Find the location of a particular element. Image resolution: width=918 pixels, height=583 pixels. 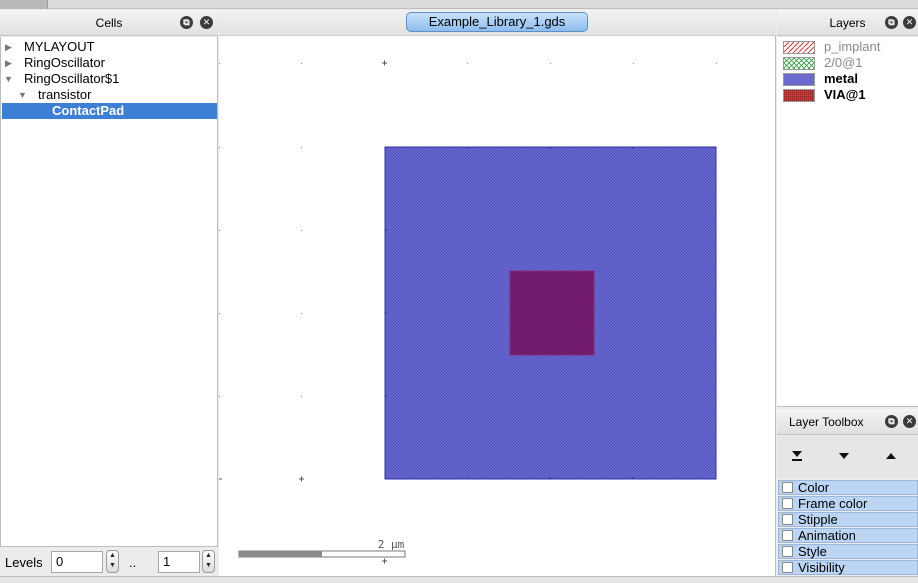

toolbox-section-stipple: Stipple is located at coordinates (848, 519).